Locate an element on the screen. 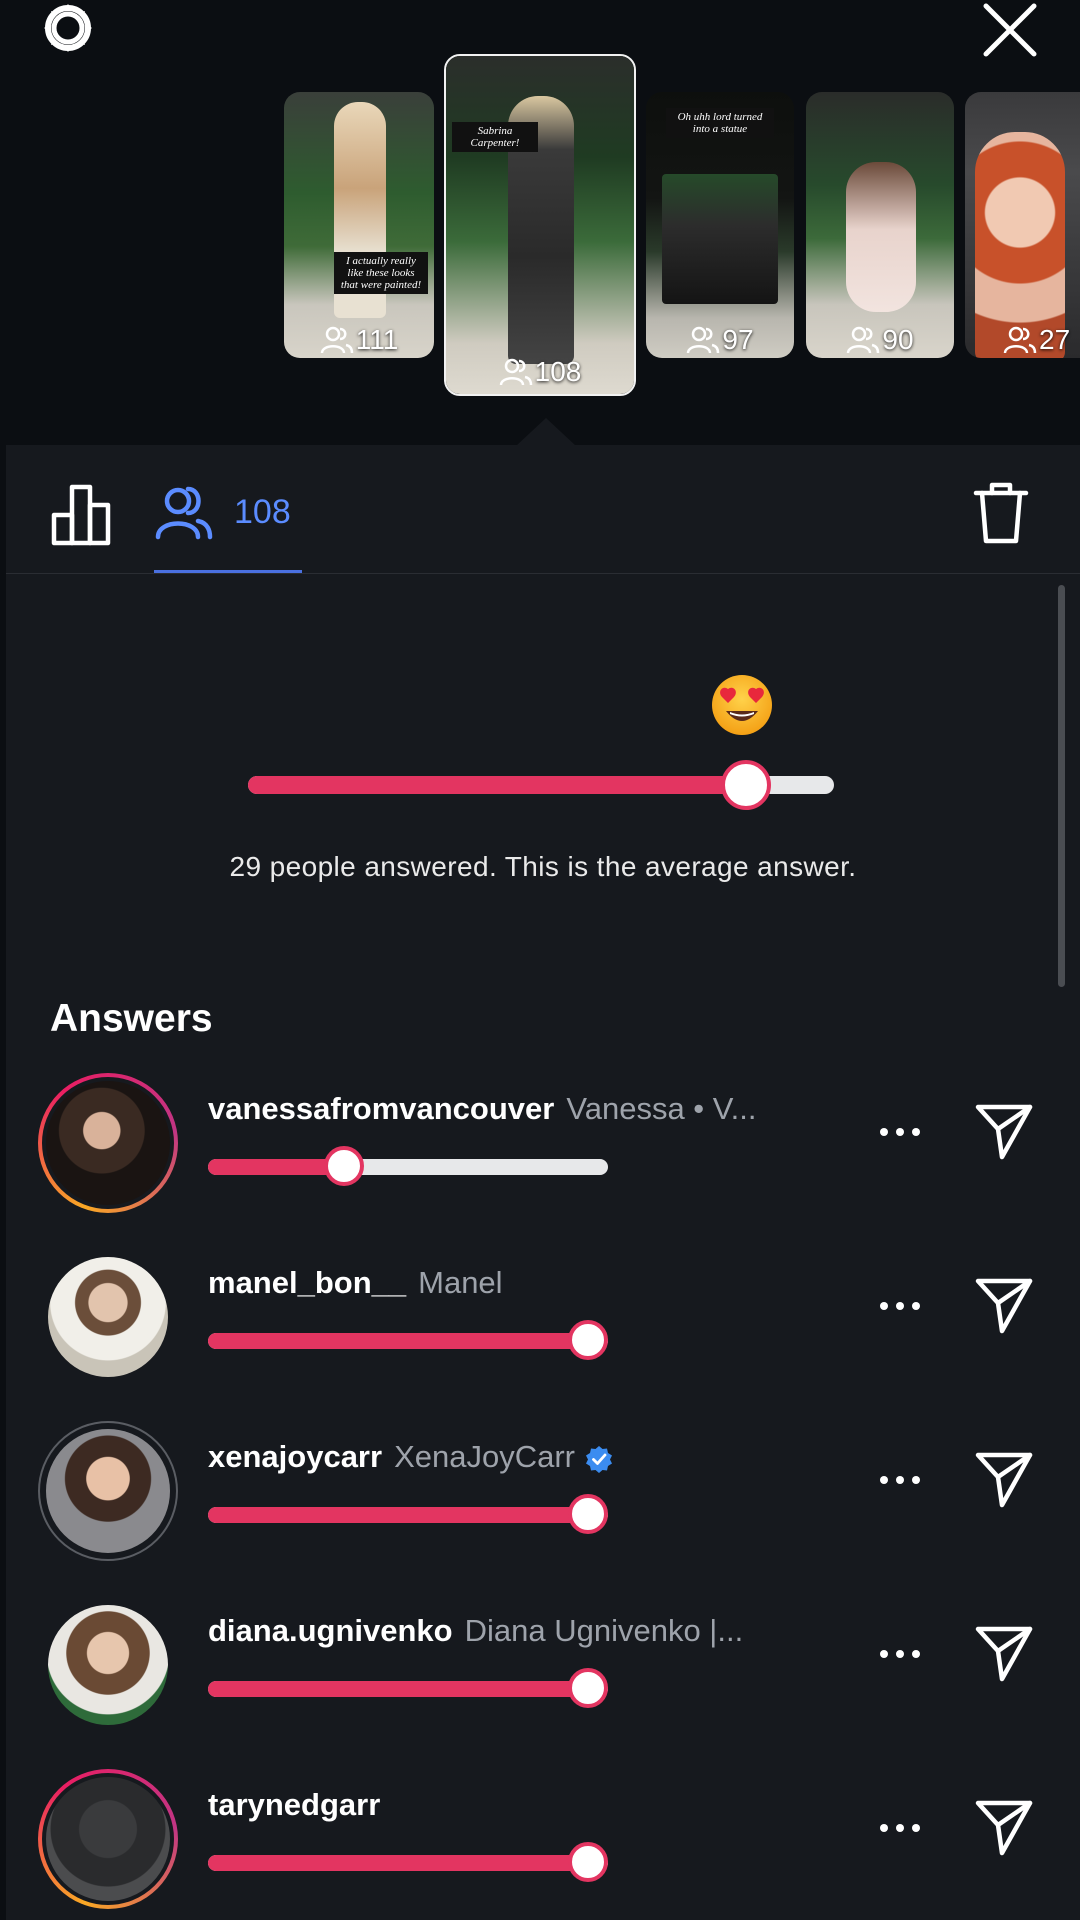  viewers-count: 108 is located at coordinates (262, 511).